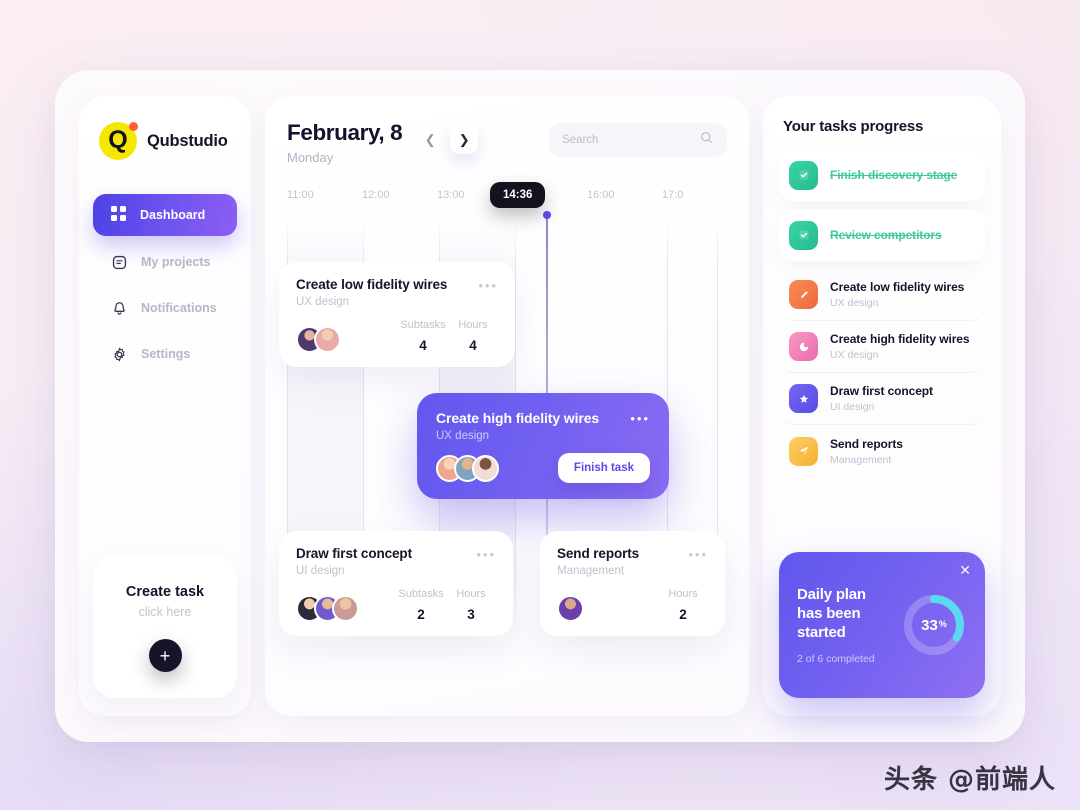 The width and height of the screenshot is (1080, 810). I want to click on sidebar-item-label: Settings, so click(166, 354).